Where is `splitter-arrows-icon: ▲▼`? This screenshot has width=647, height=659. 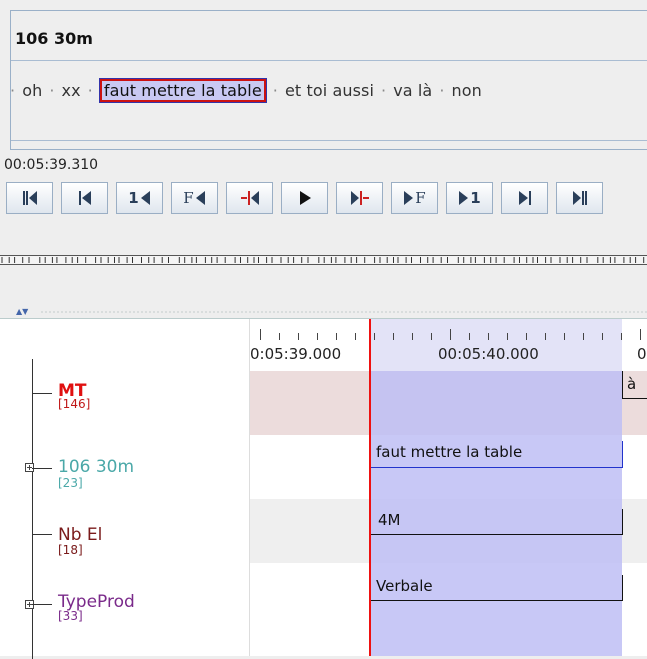 splitter-arrows-icon: ▲▼ is located at coordinates (22, 312).